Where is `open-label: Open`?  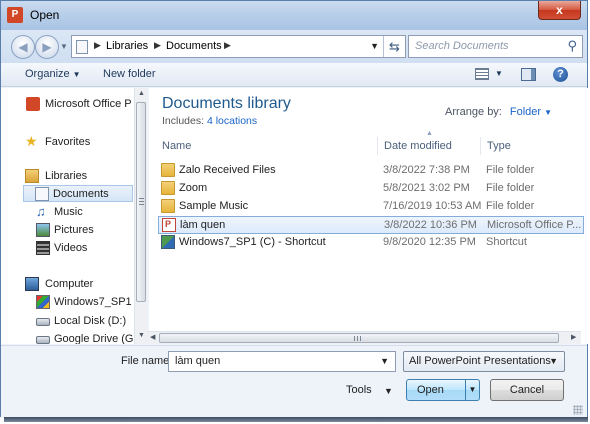 open-label: Open is located at coordinates (430, 390).